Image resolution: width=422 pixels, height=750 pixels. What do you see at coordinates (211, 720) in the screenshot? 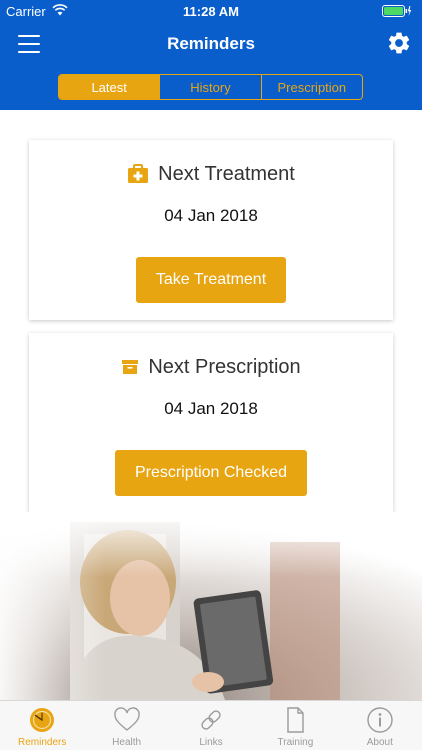
I see `link-icon` at bounding box center [211, 720].